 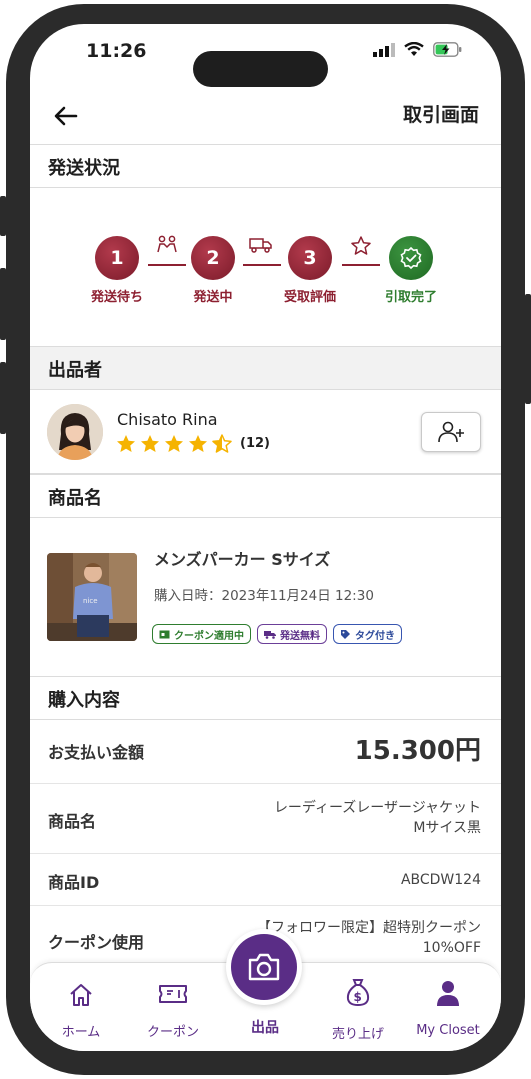 I want to click on shipping-section-title: 発送状況, so click(x=84, y=168).